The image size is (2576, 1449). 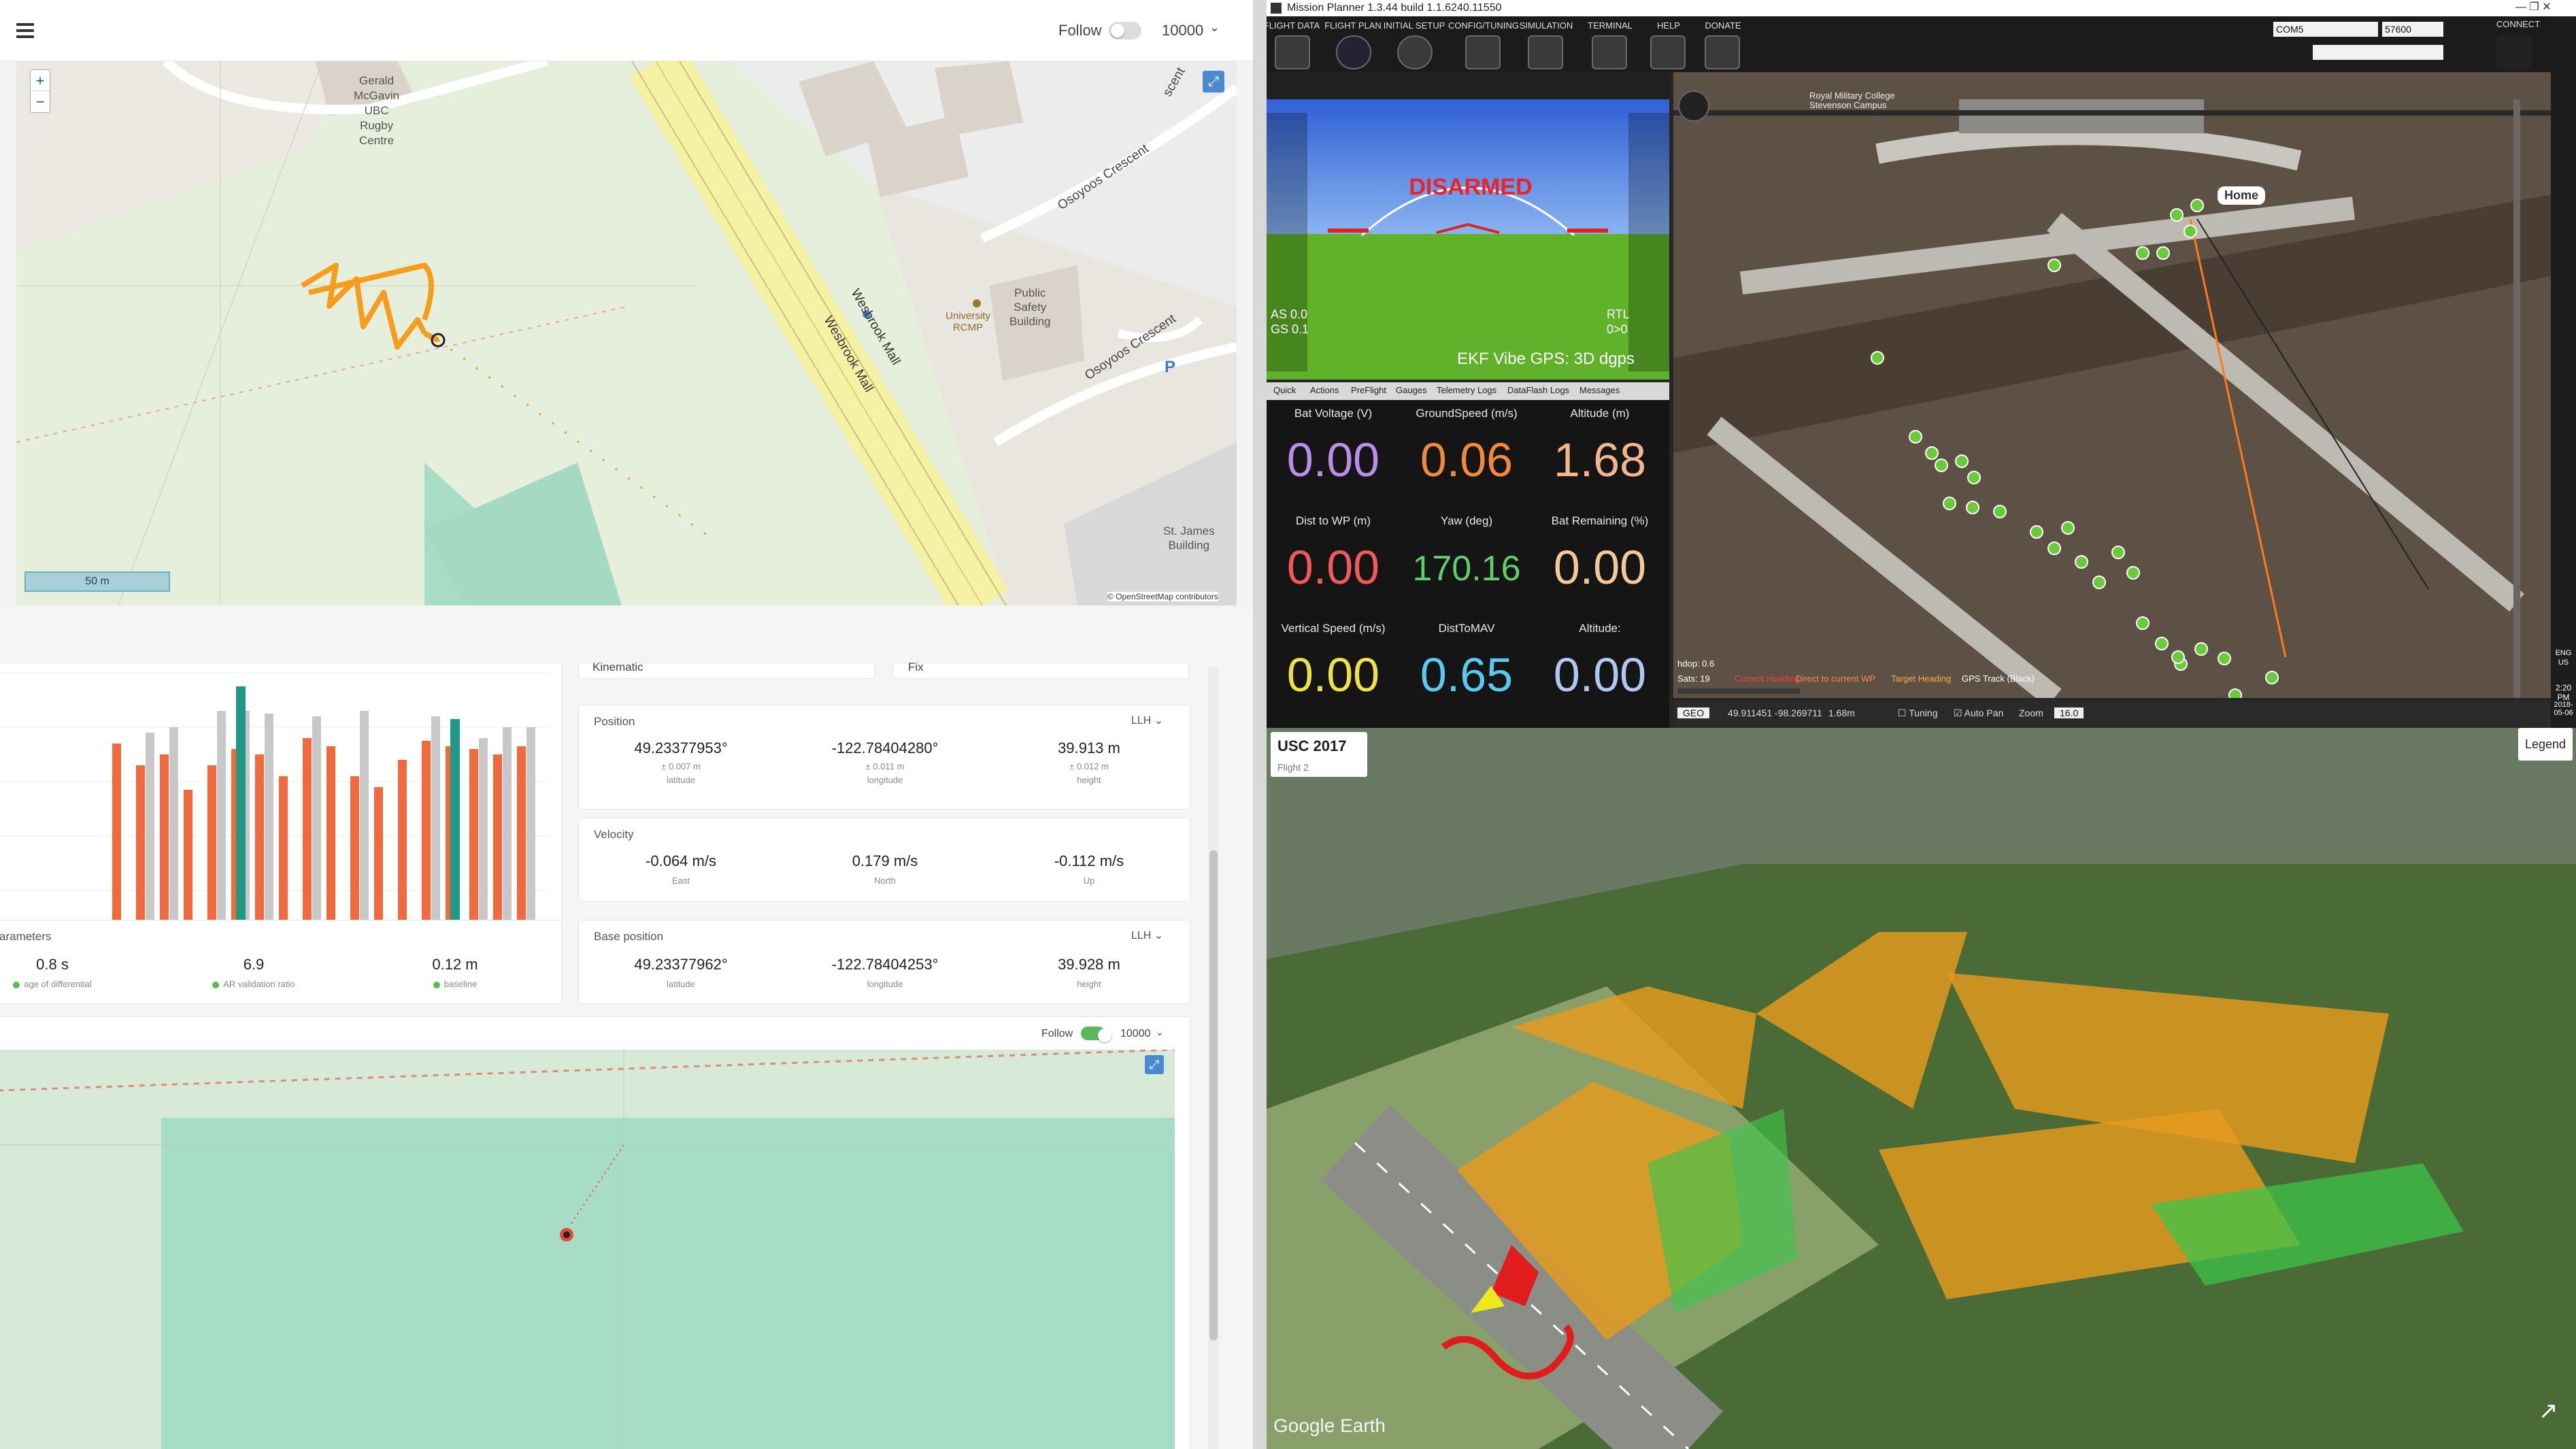 What do you see at coordinates (681, 860) in the screenshot?
I see `velocity-east: -0.064 m/s` at bounding box center [681, 860].